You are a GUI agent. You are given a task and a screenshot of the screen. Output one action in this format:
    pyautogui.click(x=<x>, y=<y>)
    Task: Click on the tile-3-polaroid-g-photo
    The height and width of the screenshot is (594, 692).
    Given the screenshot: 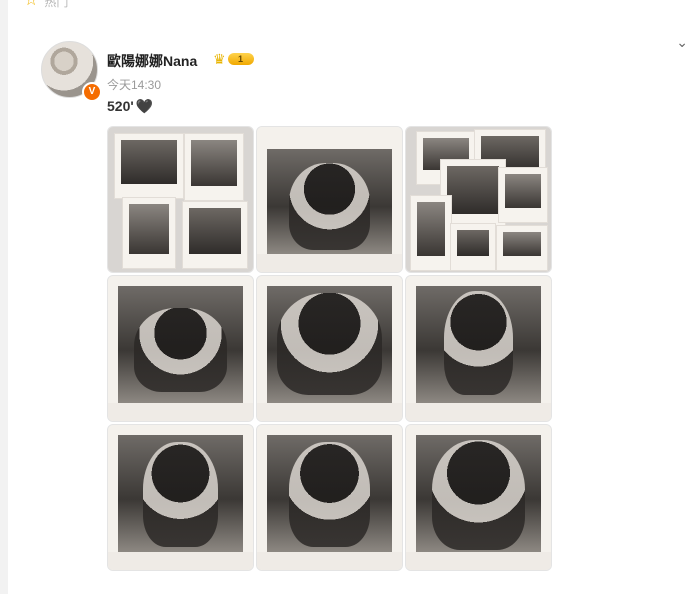 What is the action you would take?
    pyautogui.click(x=522, y=244)
    